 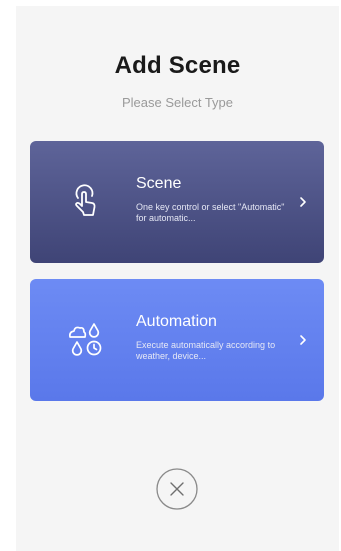 What do you see at coordinates (176, 321) in the screenshot?
I see `automation-option-title: Automation` at bounding box center [176, 321].